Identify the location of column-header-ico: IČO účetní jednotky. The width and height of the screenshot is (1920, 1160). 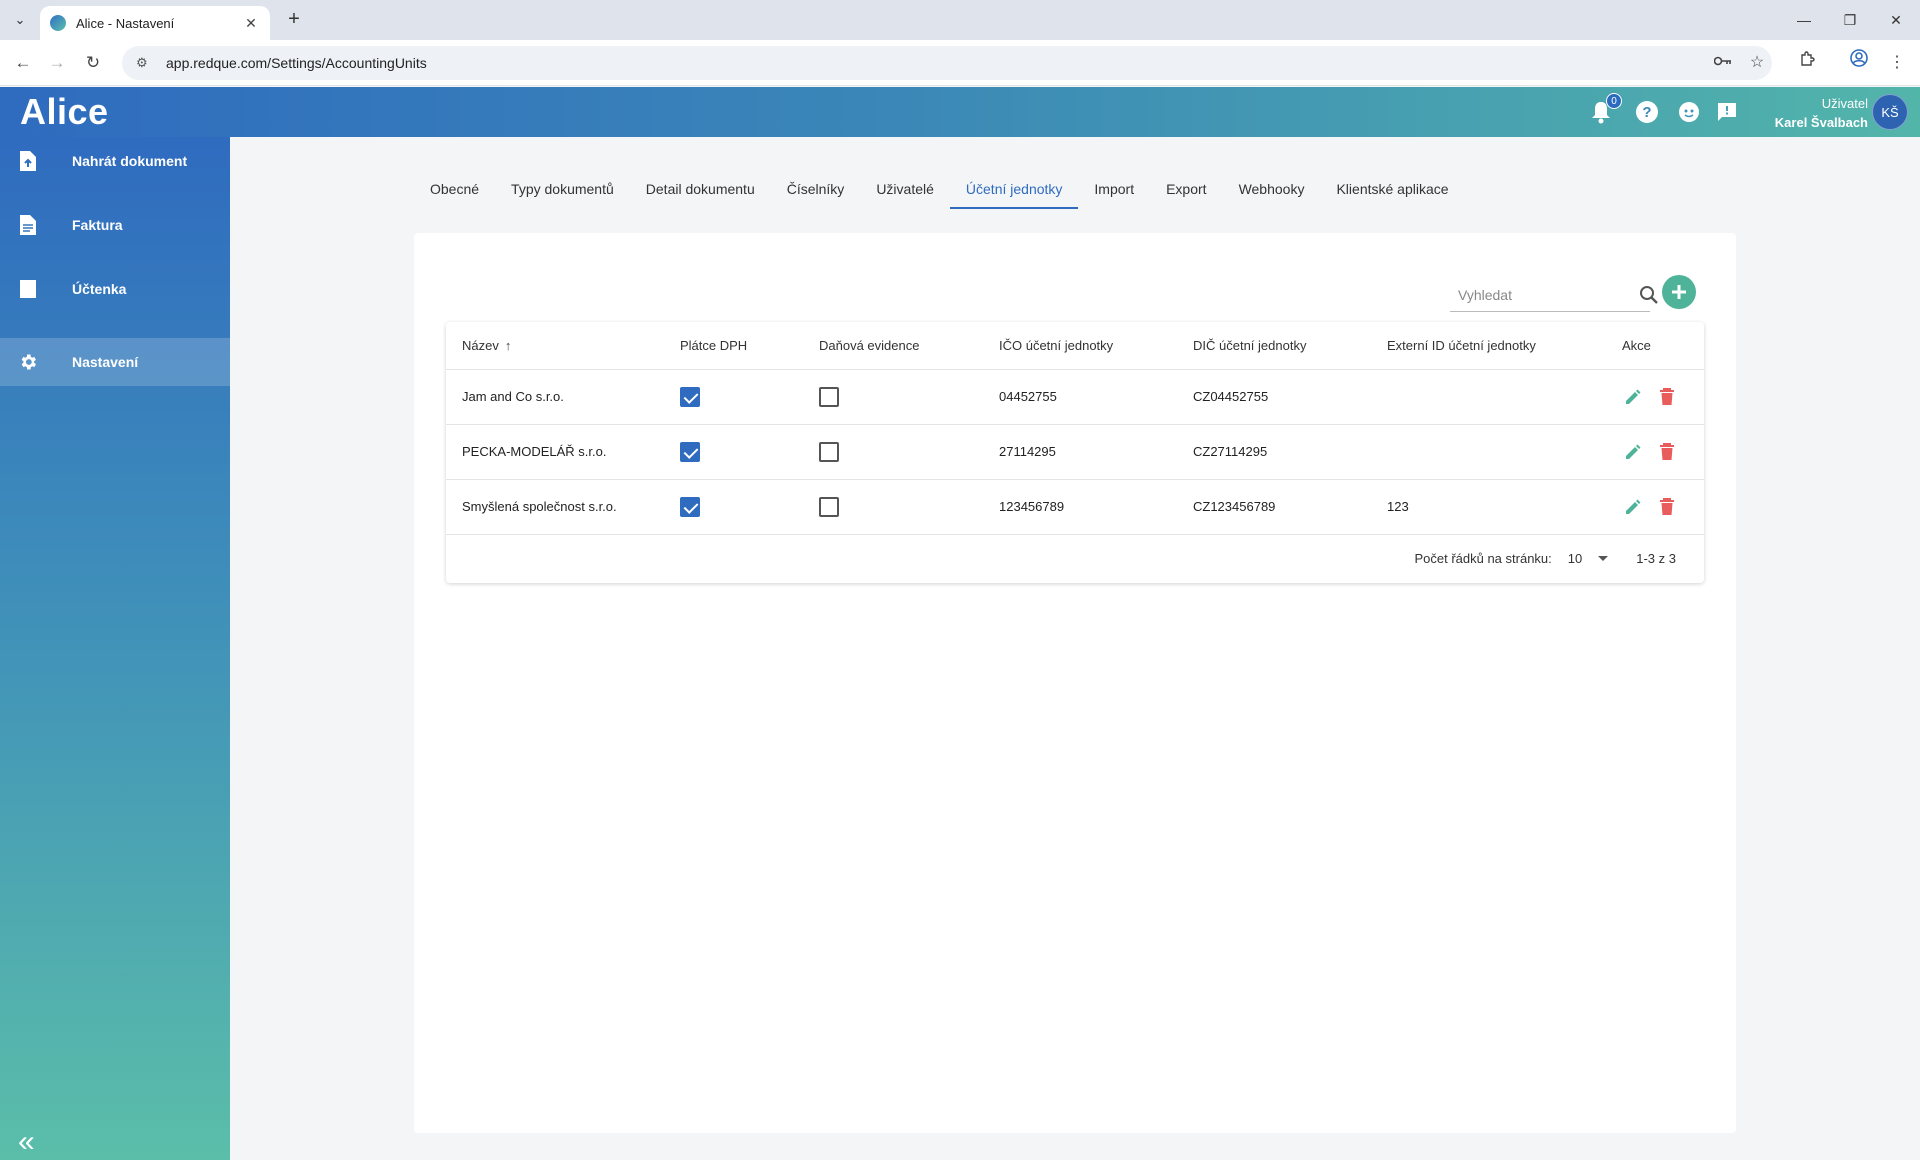
(1080, 346).